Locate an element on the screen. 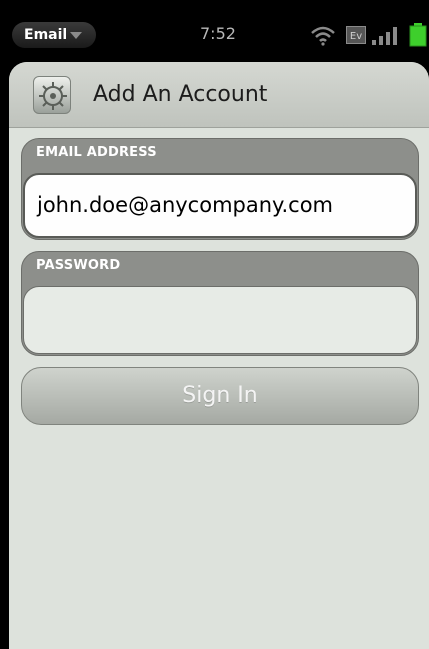 This screenshot has height=649, width=429. header: Add An Account is located at coordinates (219, 95).